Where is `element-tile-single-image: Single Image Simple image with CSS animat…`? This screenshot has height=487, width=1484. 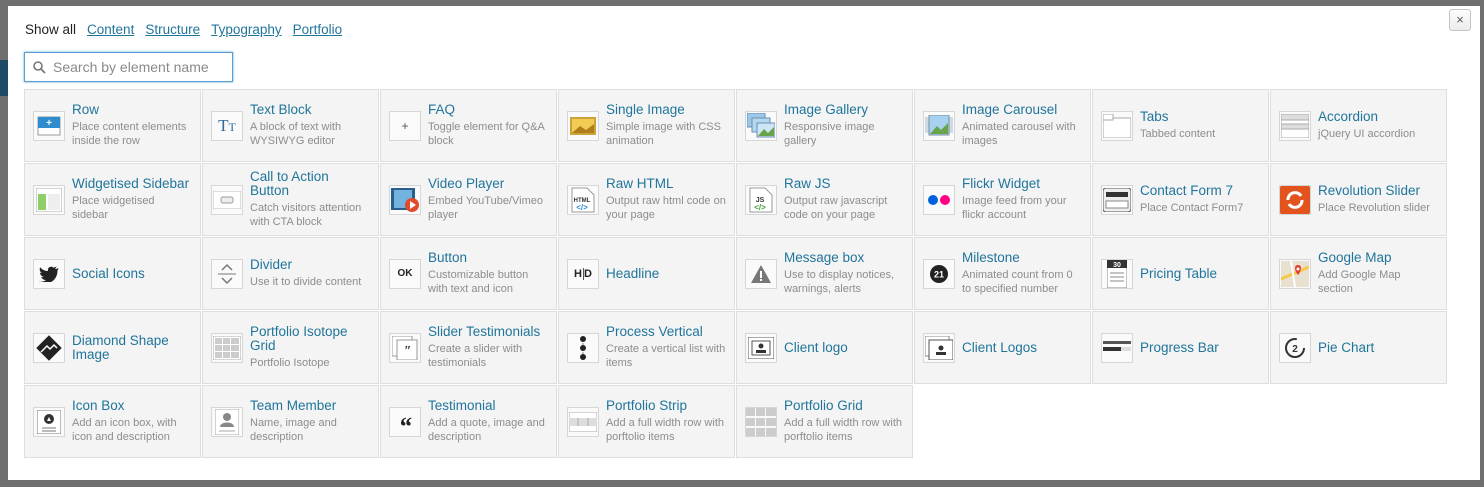
element-tile-single-image: Single Image Simple image with CSS animat… is located at coordinates (646, 125).